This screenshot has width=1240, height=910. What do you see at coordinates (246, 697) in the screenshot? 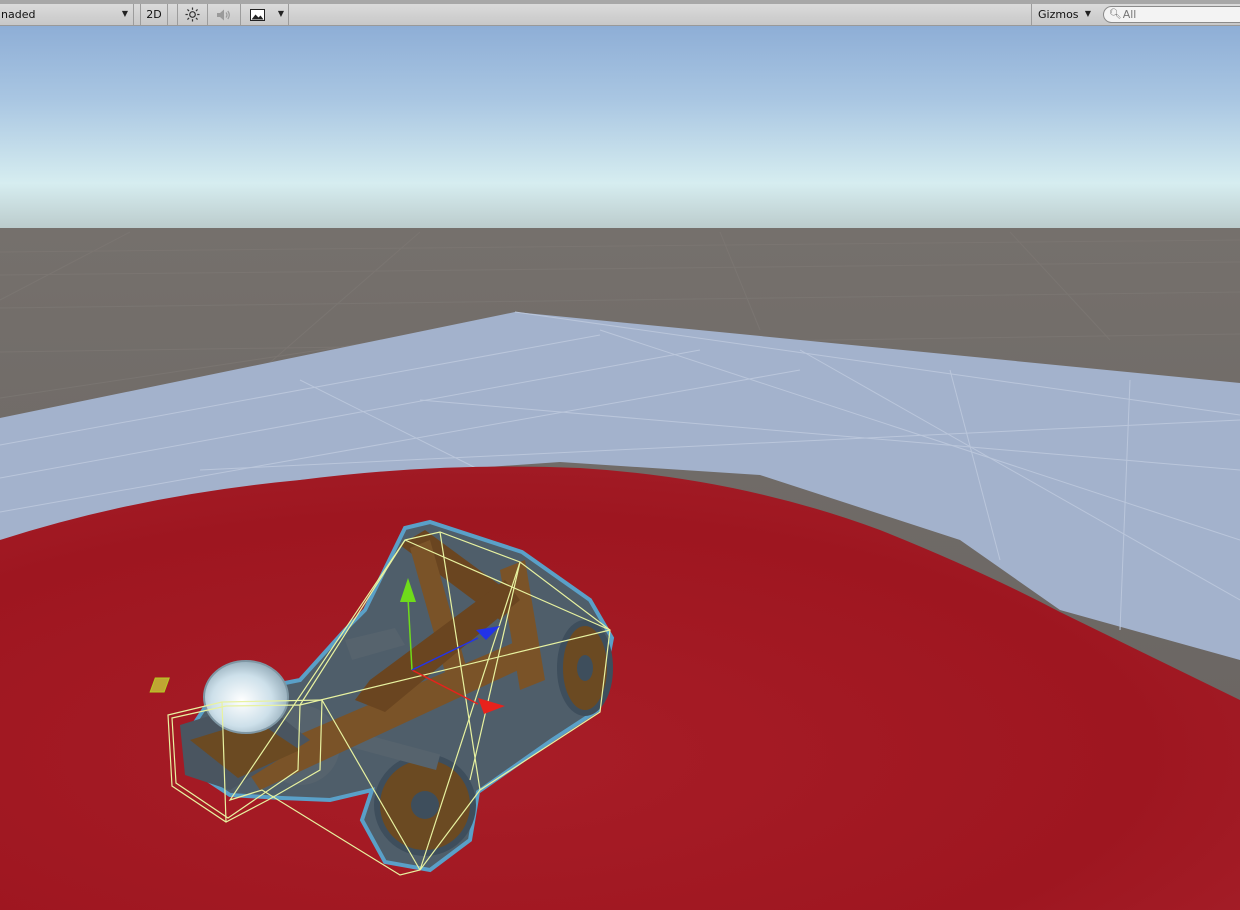
I see `boulder` at bounding box center [246, 697].